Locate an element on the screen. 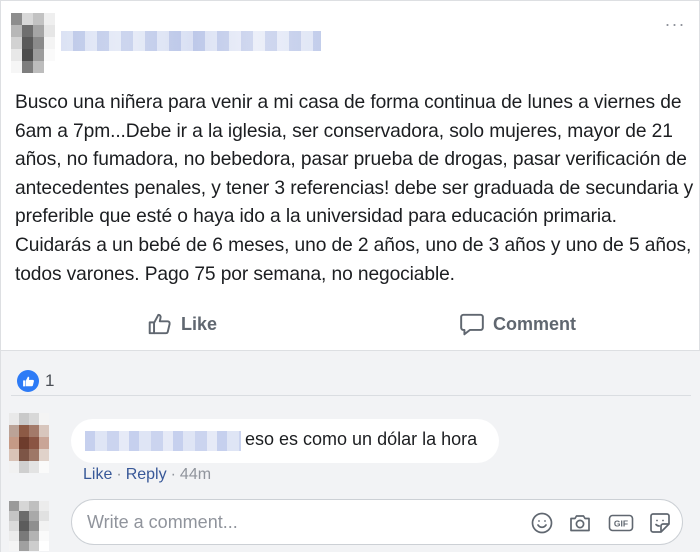 The image size is (700, 552). comment-text: eso es como un dólar la hora is located at coordinates (361, 439).